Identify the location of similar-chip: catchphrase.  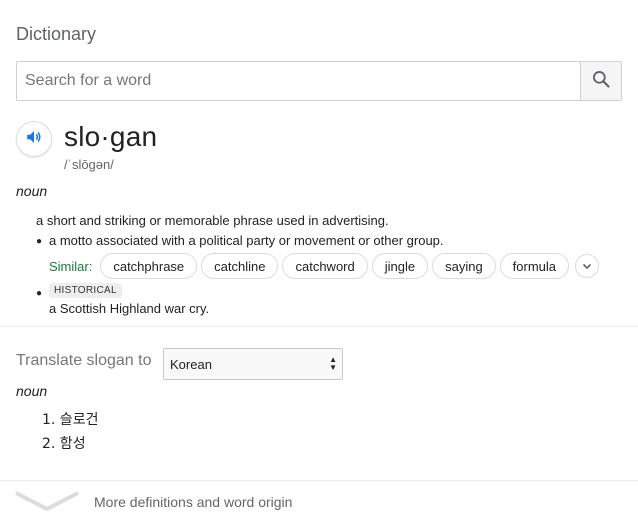
(149, 266).